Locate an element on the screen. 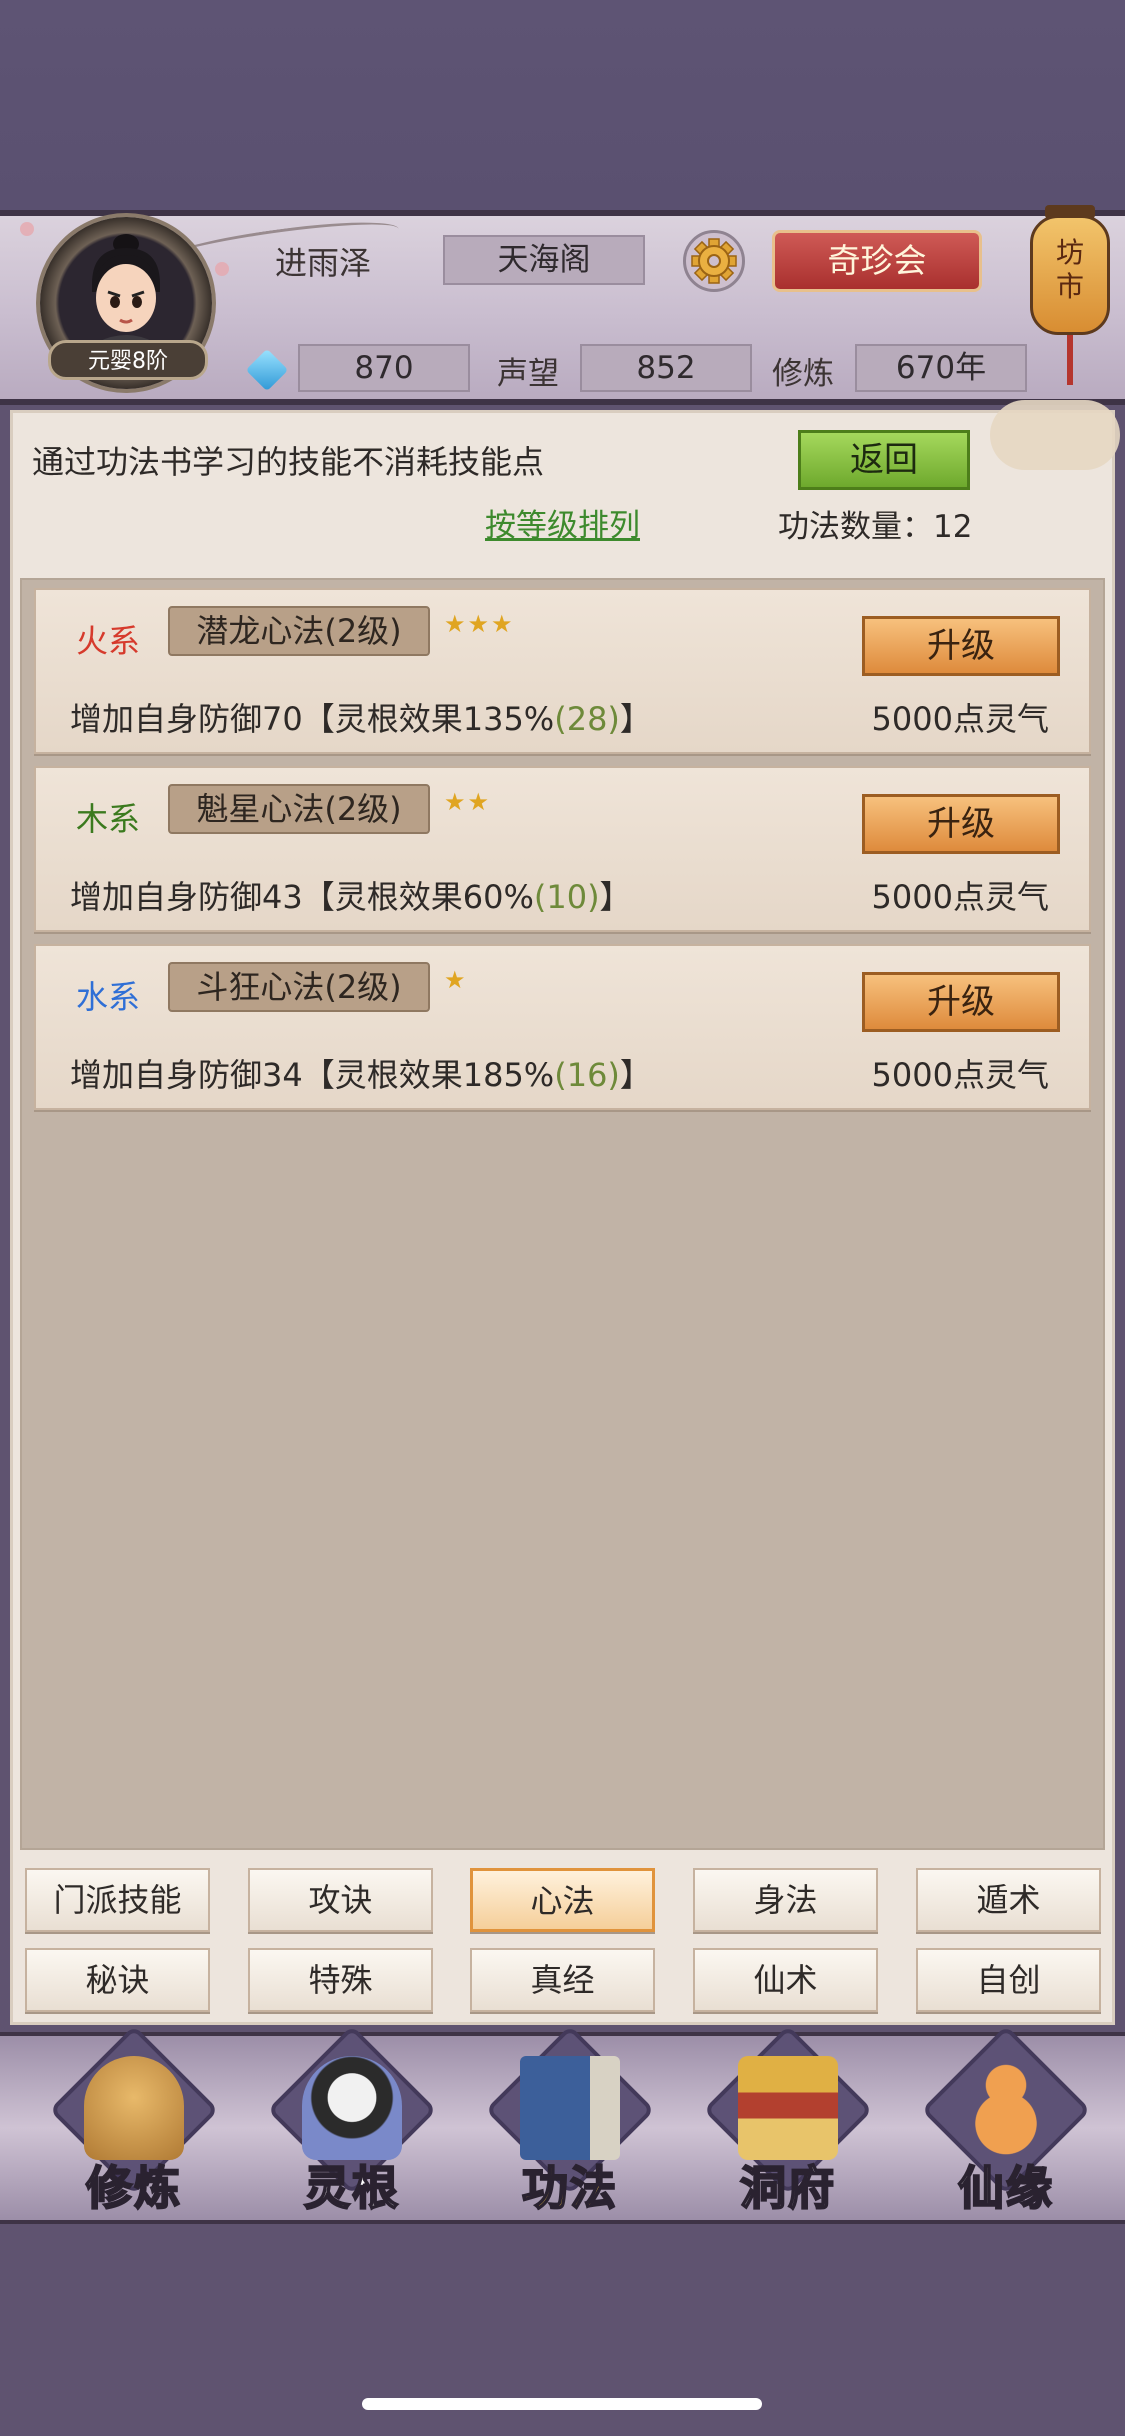 This screenshot has height=2436, width=1125. cloud-decoration is located at coordinates (1055, 435).